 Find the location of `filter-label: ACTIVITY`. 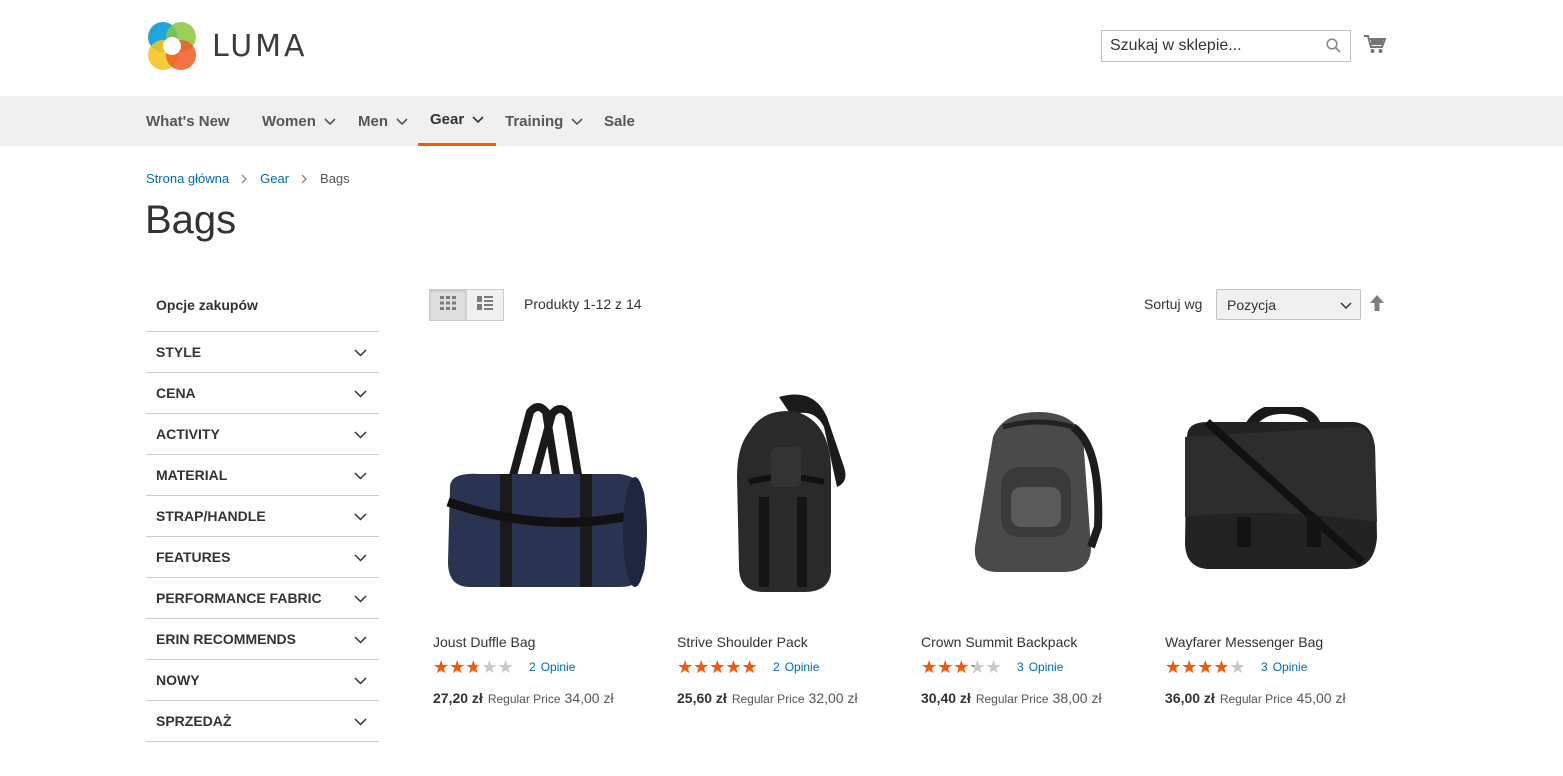

filter-label: ACTIVITY is located at coordinates (188, 434).